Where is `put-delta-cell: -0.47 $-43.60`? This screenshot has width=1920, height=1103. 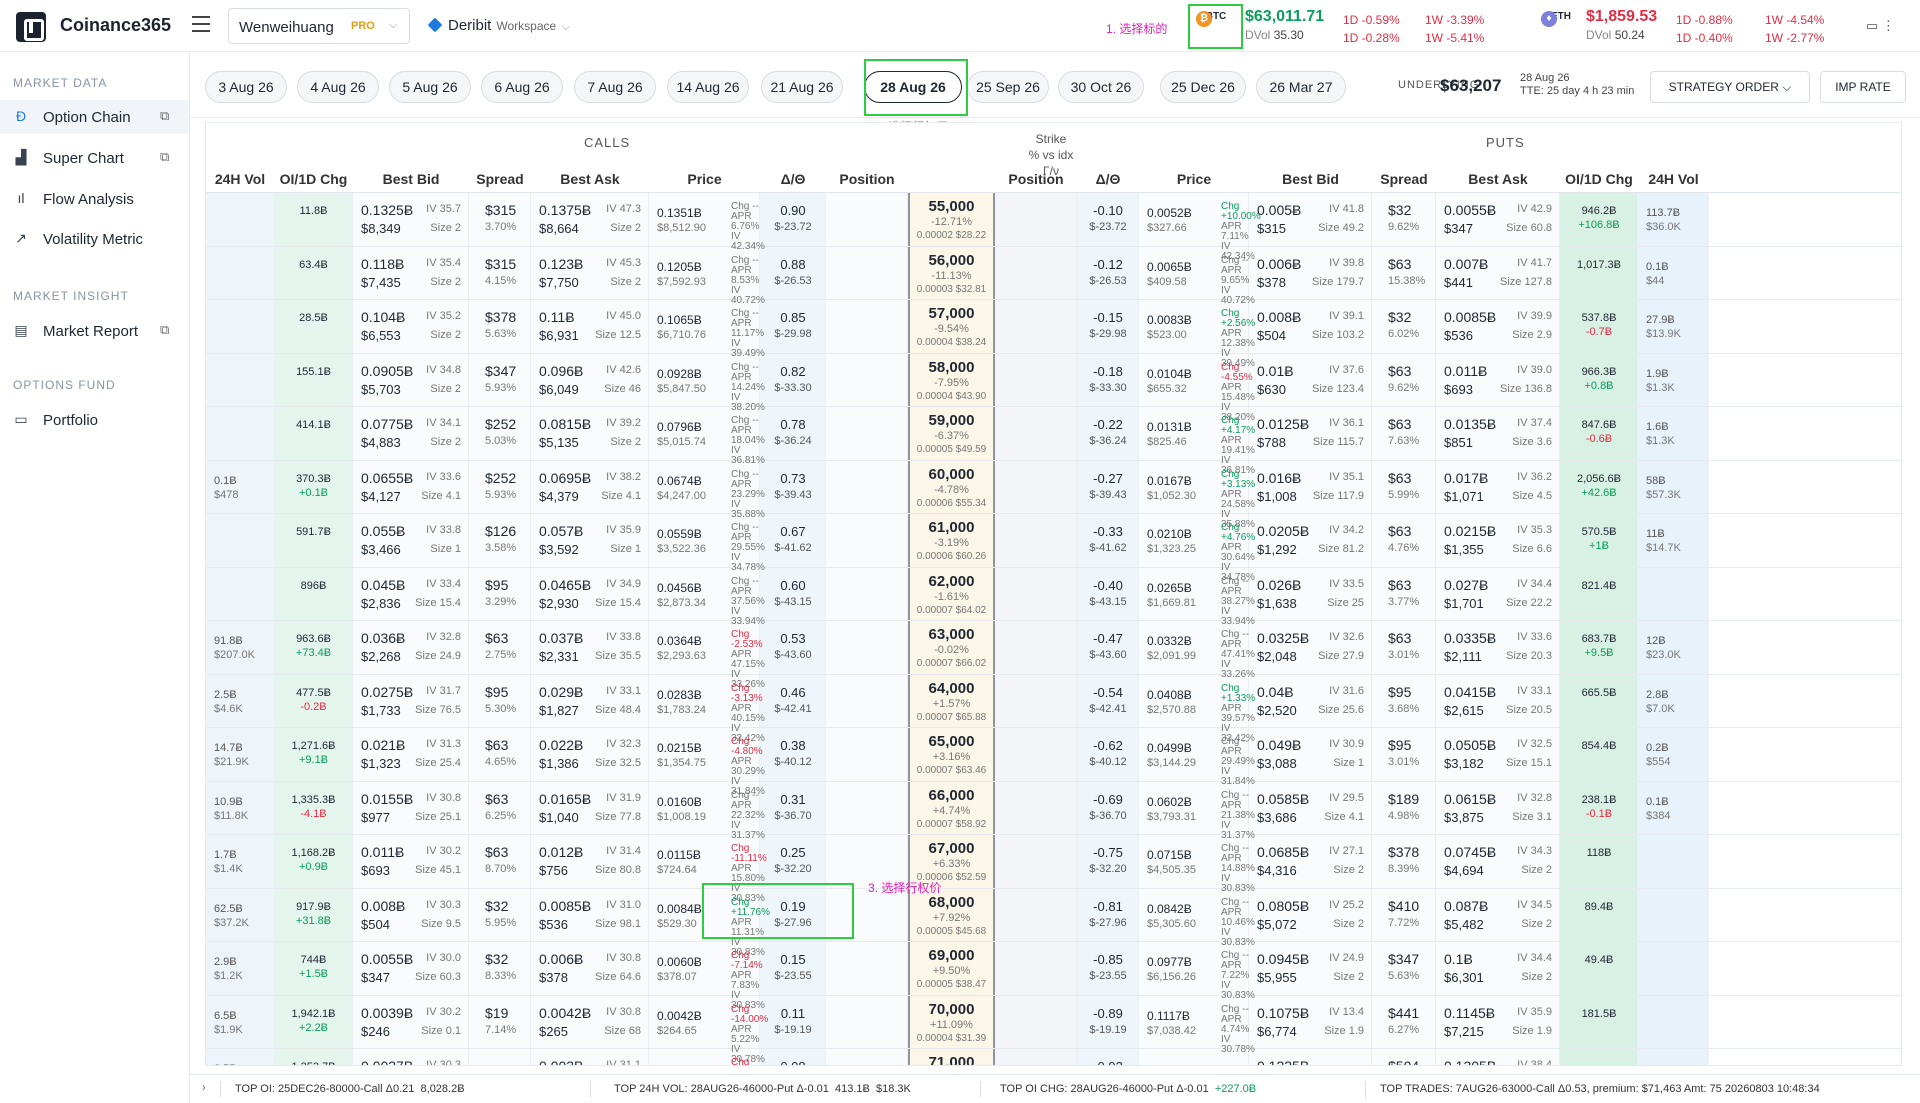
put-delta-cell: -0.47 $-43.60 is located at coordinates (1108, 648).